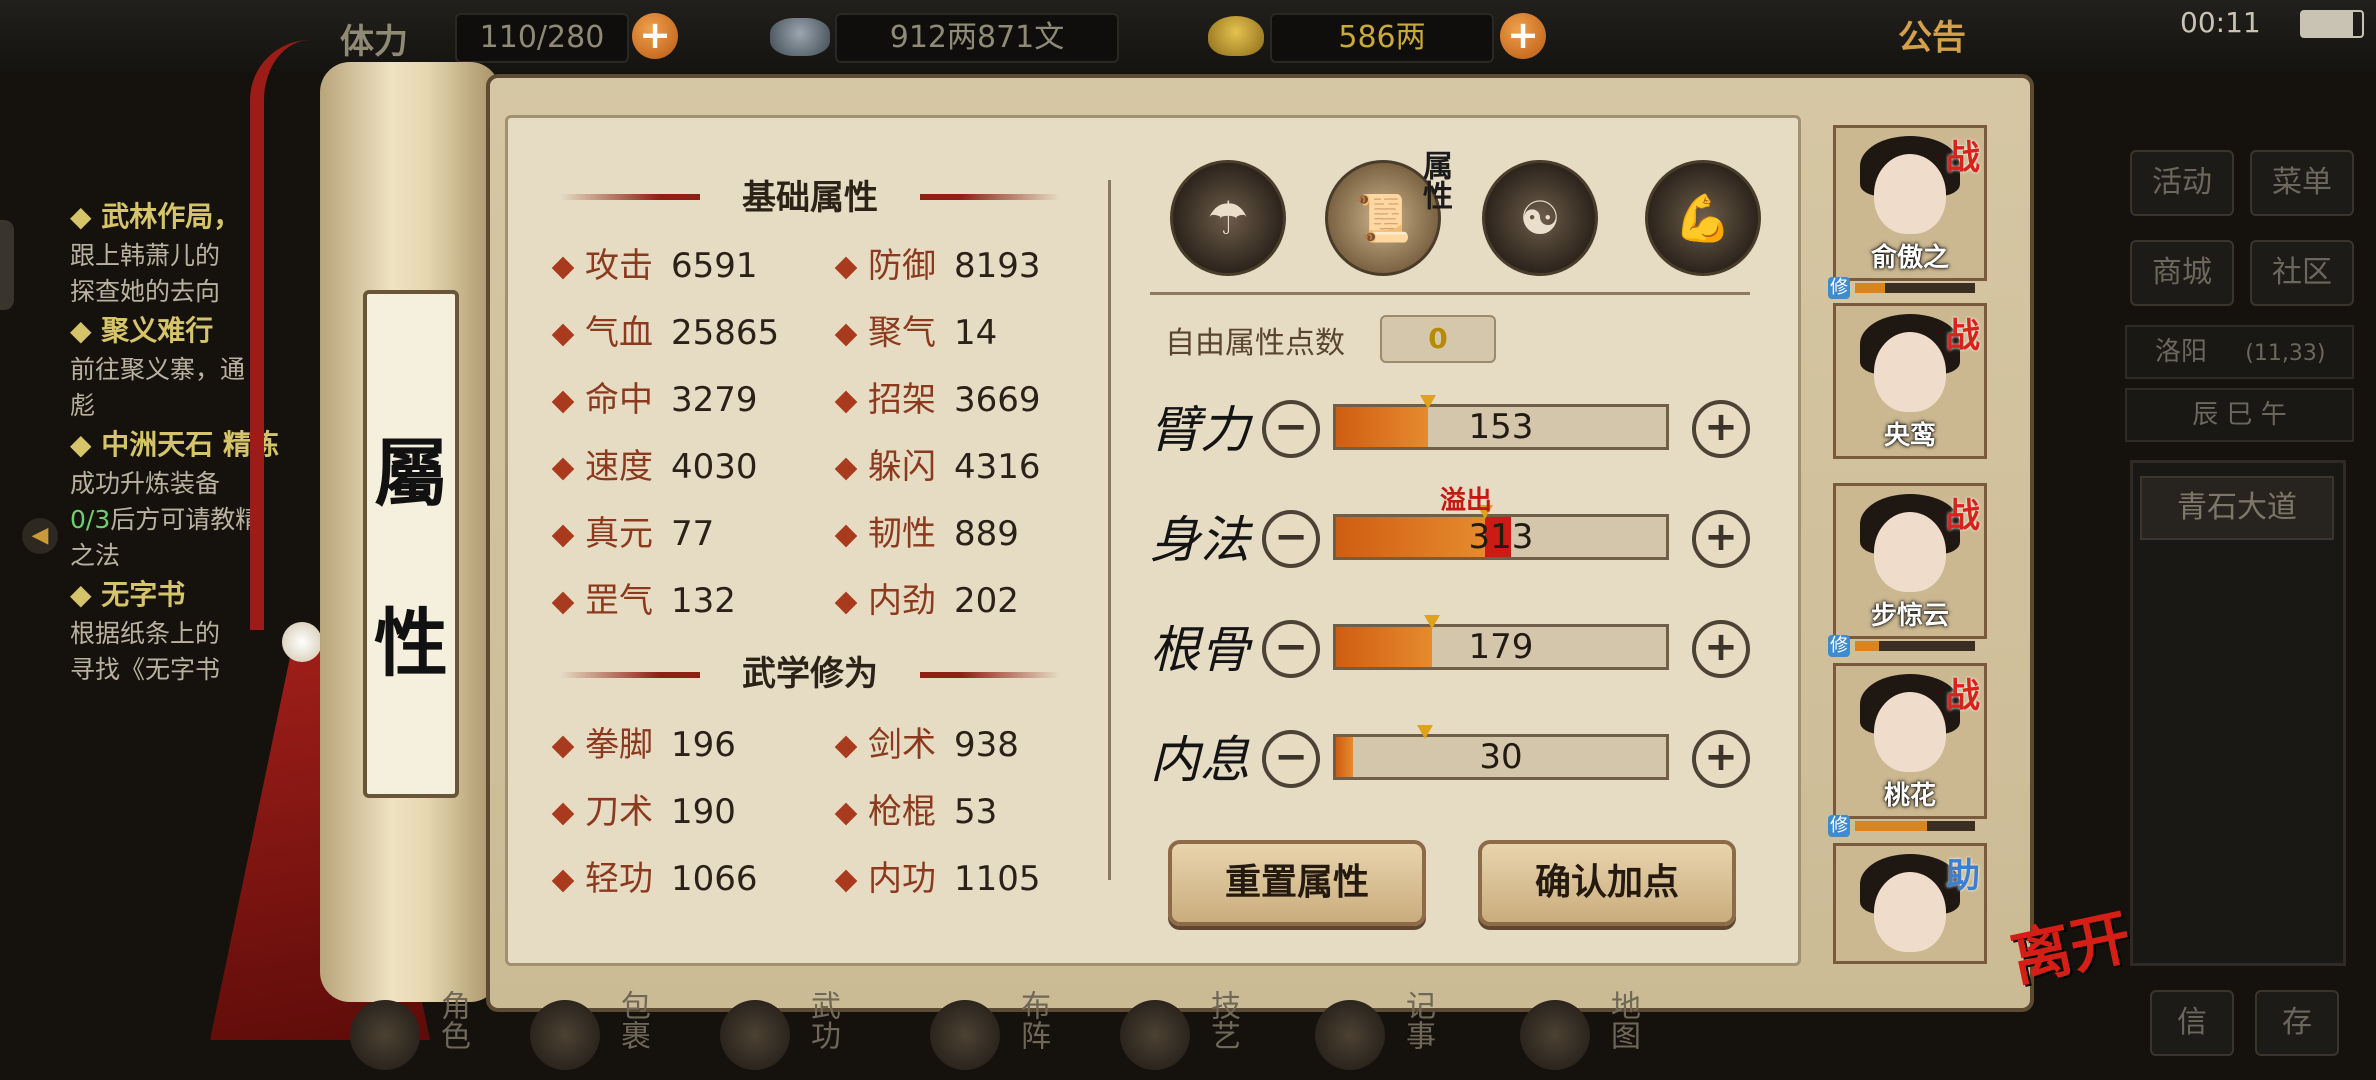 This screenshot has width=2376, height=1080. I want to click on stat-row: 攻击 6591, so click(654, 266).